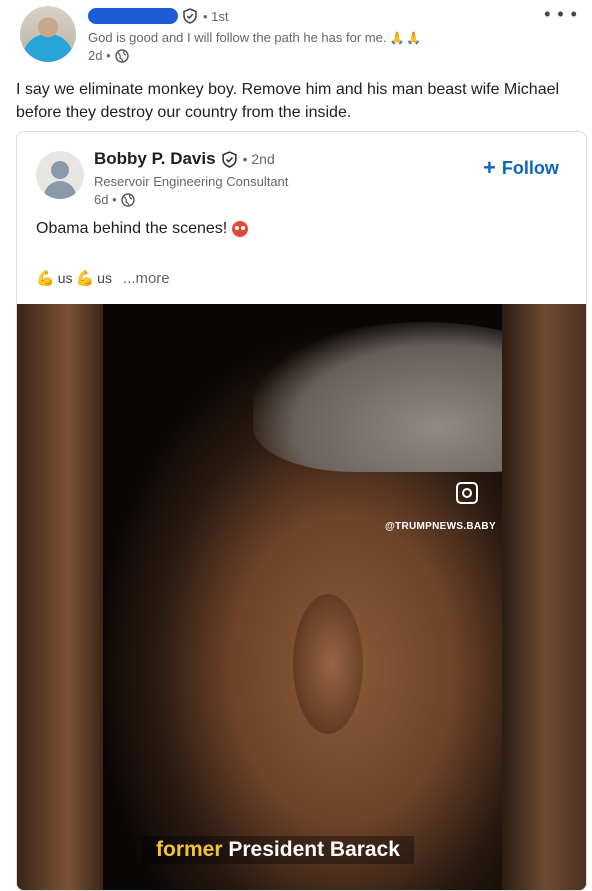  I want to click on redacted-author-name, so click(133, 16).